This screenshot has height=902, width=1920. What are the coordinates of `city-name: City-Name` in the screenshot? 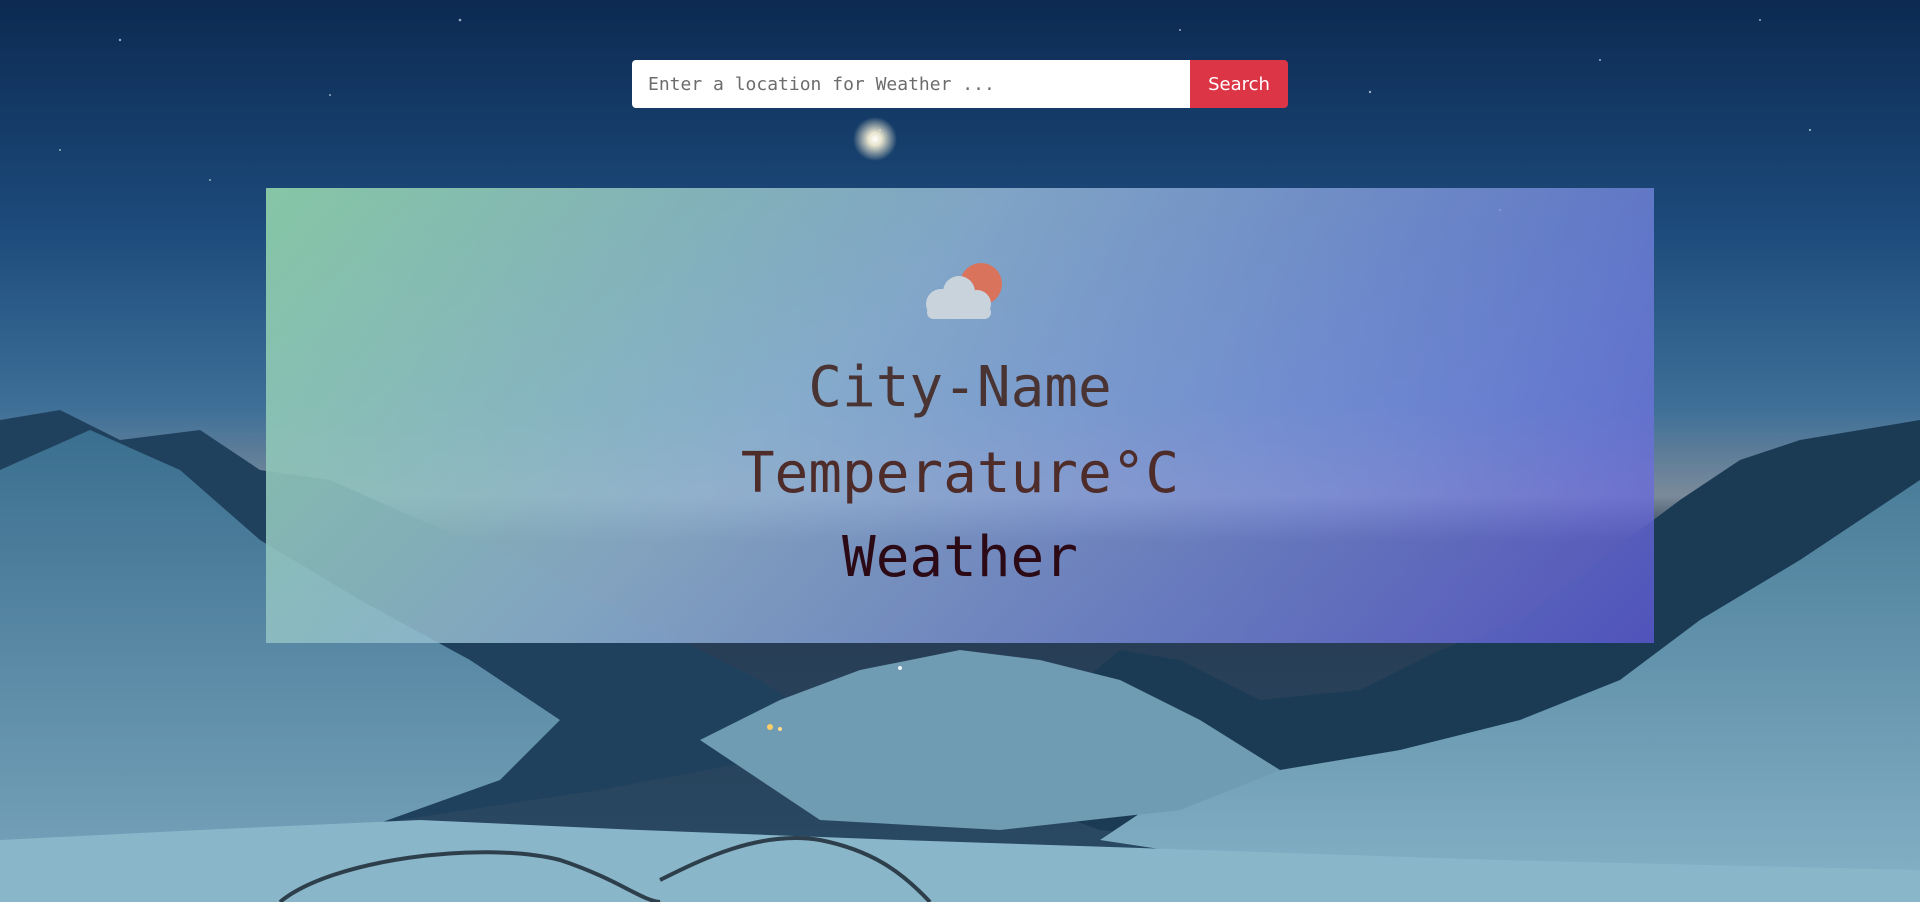 It's located at (960, 387).